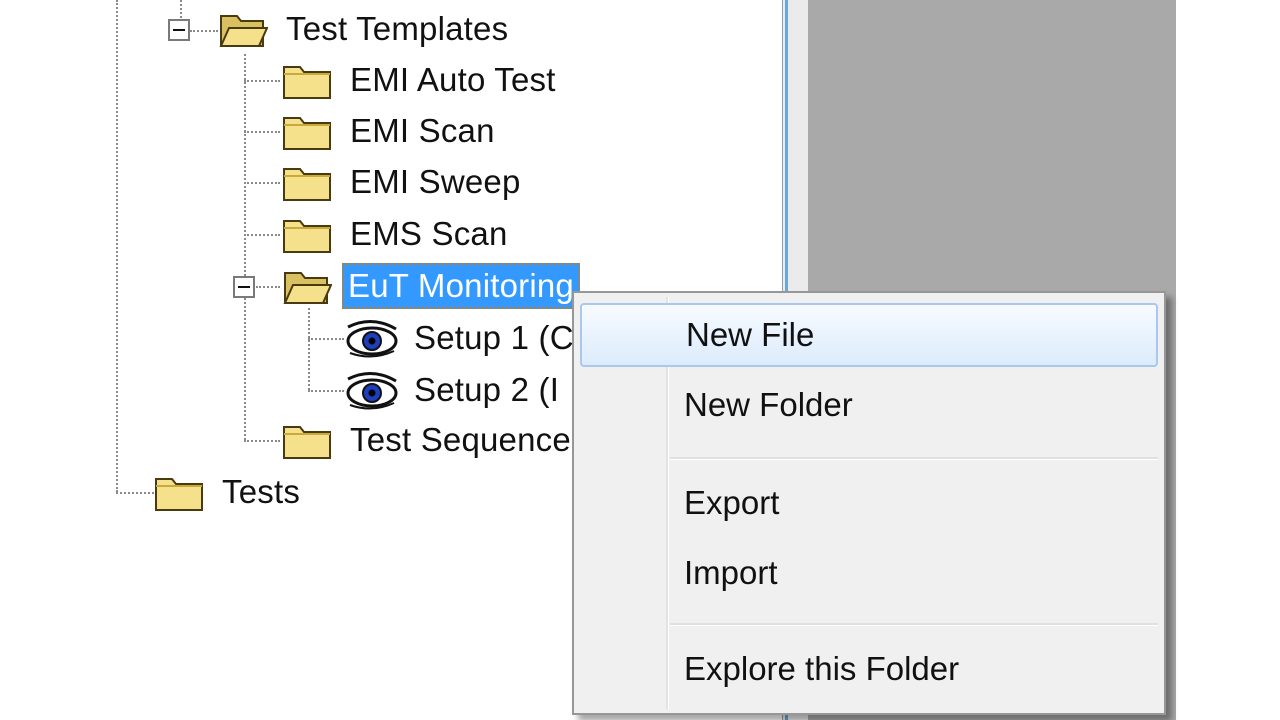 Image resolution: width=1280 pixels, height=720 pixels. I want to click on menu-item-export: Export, so click(869, 503).